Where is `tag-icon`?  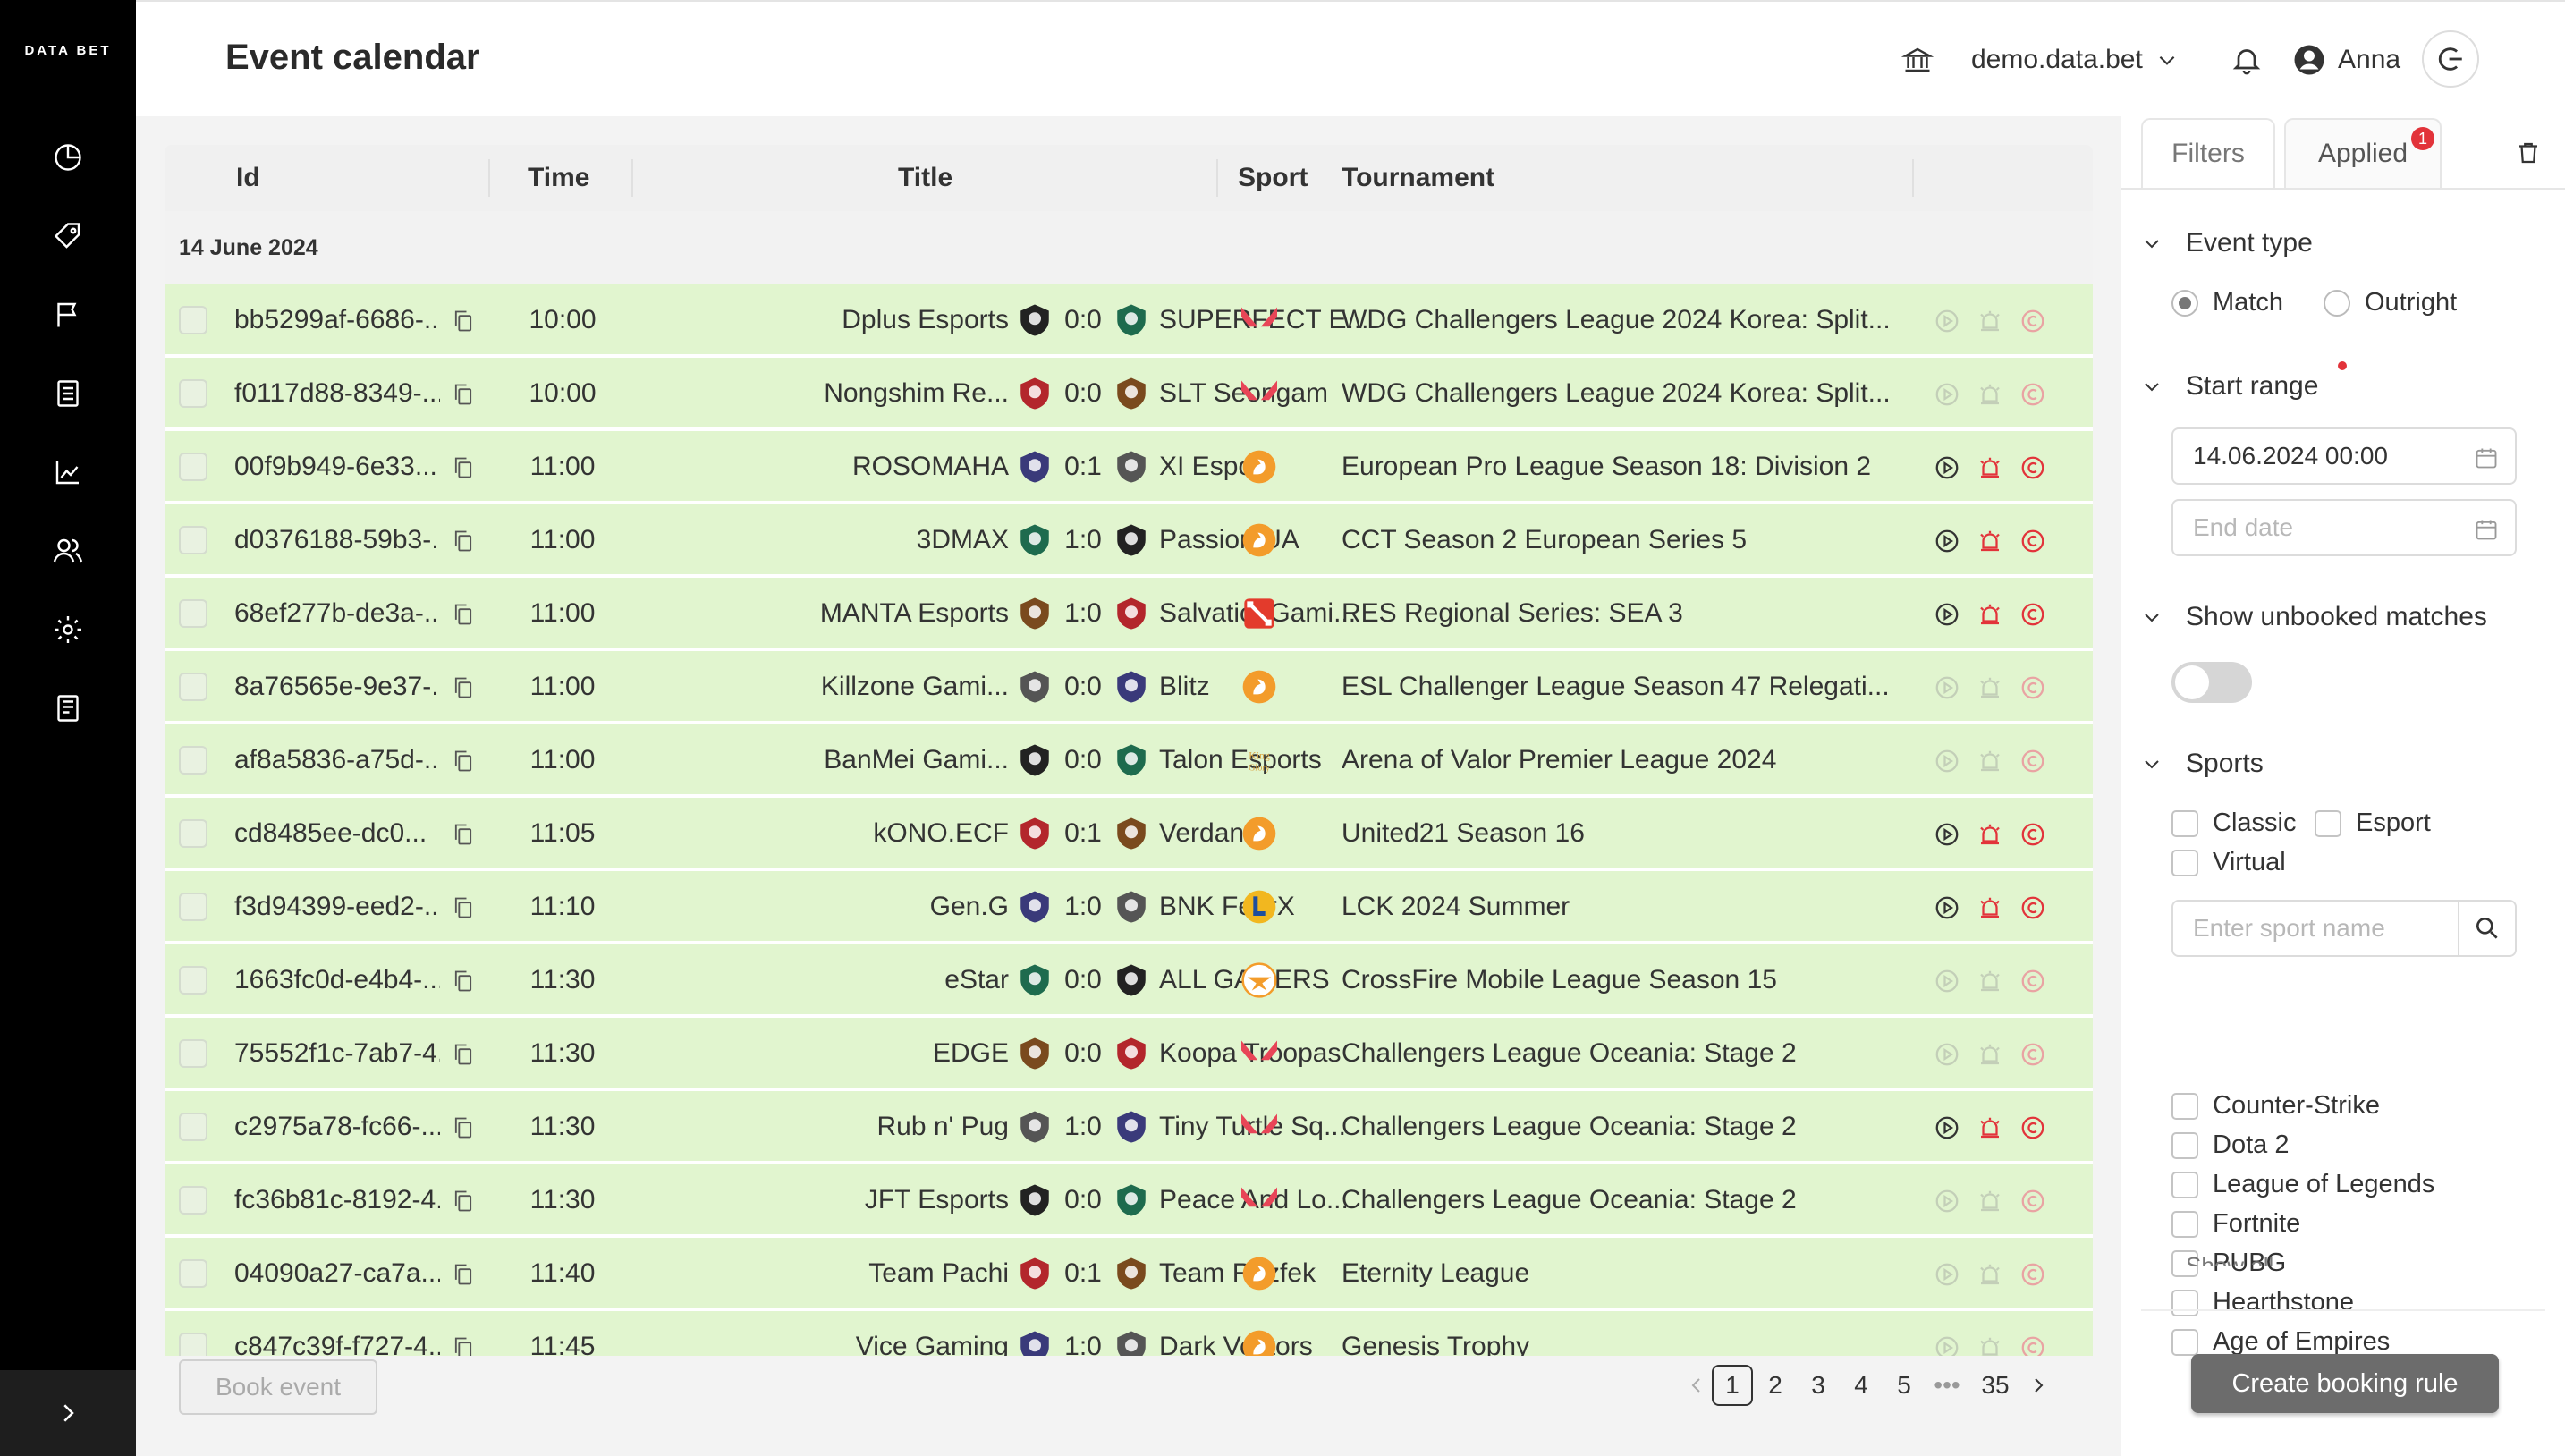 tag-icon is located at coordinates (68, 236).